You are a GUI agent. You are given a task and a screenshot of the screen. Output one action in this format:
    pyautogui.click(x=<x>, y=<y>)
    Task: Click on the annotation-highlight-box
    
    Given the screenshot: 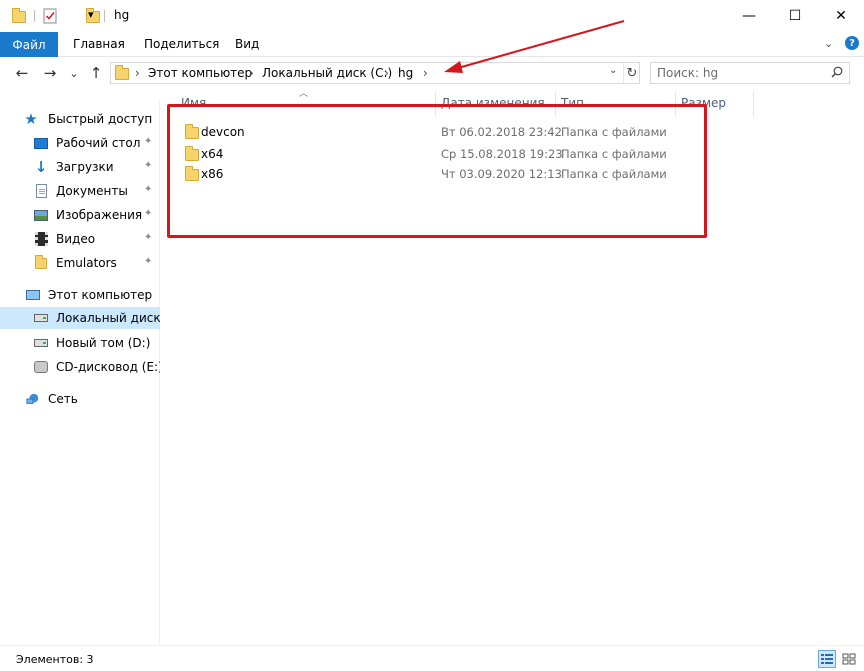 What is the action you would take?
    pyautogui.click(x=437, y=171)
    